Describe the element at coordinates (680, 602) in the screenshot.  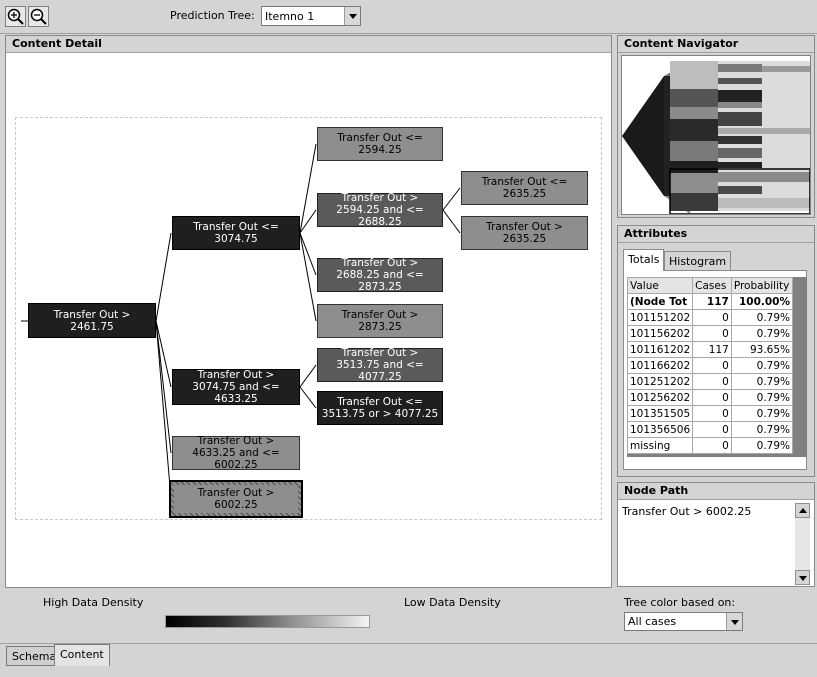
I see `tree-color-label: Tree color based on:` at that location.